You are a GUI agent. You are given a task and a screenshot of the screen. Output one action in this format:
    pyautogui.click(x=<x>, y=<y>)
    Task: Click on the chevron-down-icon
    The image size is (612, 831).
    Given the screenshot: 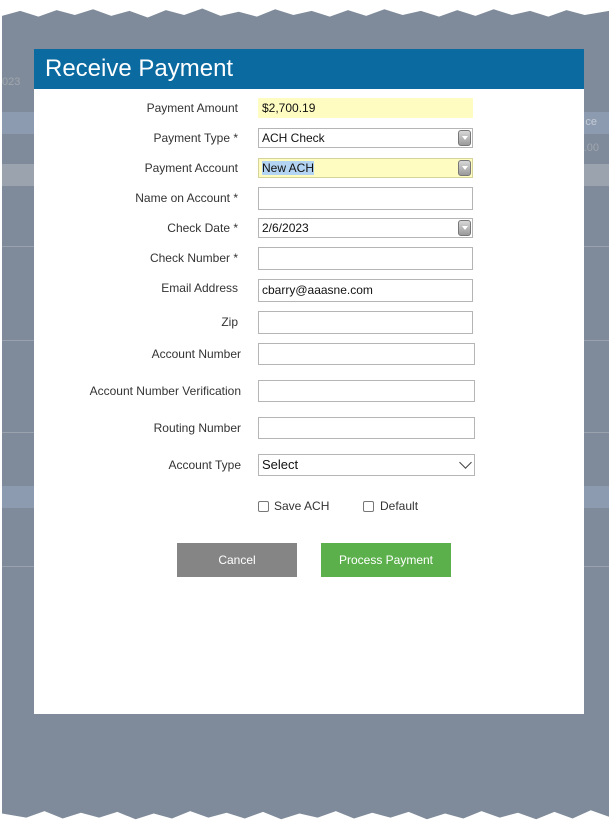 What is the action you would take?
    pyautogui.click(x=465, y=462)
    